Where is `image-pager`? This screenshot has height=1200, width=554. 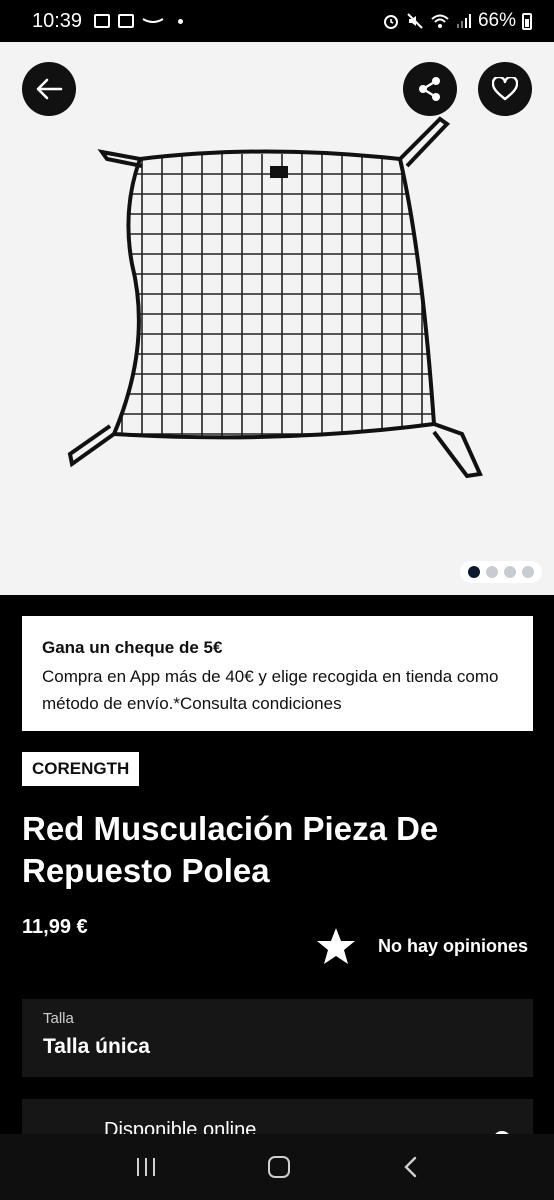
image-pager is located at coordinates (501, 572).